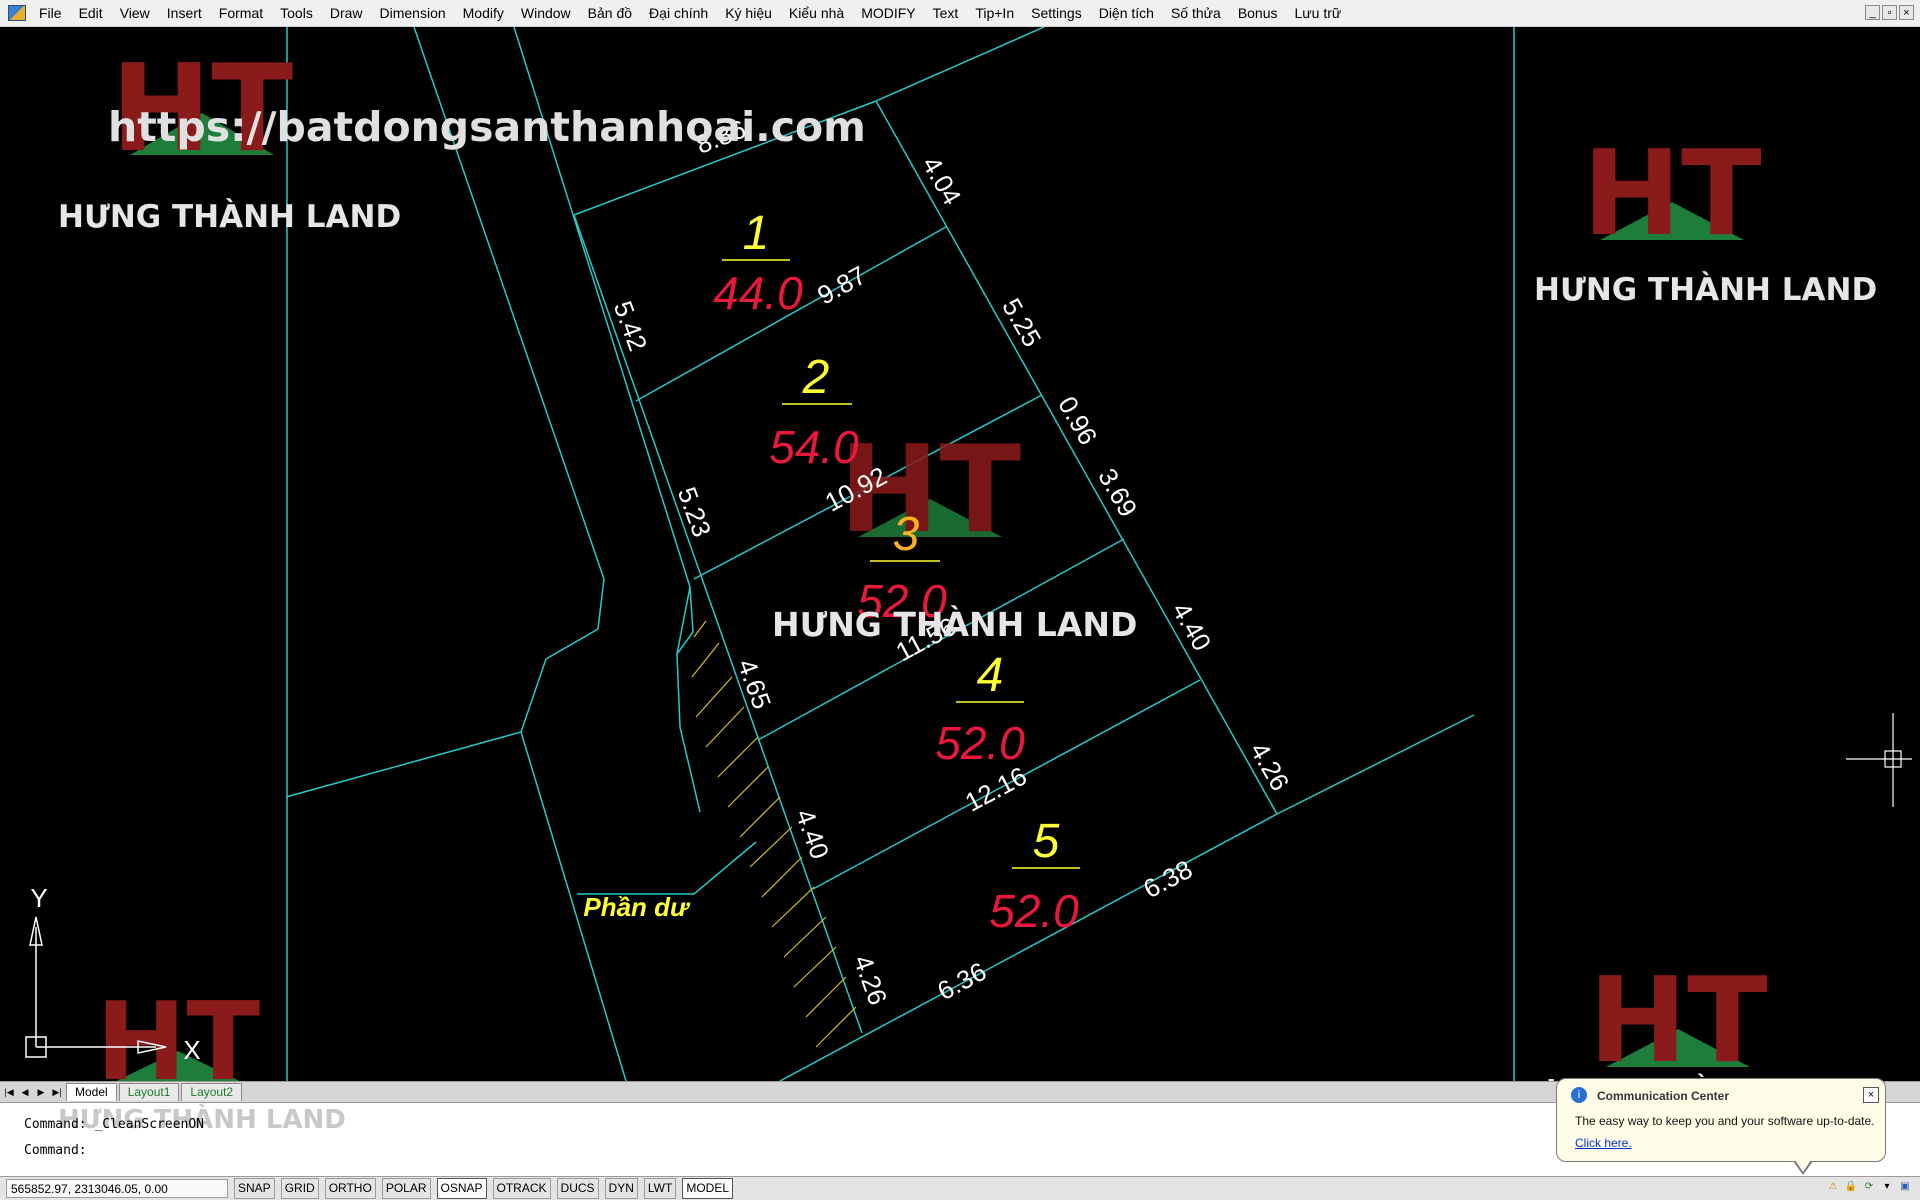  Describe the element at coordinates (609, 13) in the screenshot. I see `menu-item: Bản đồ` at that location.